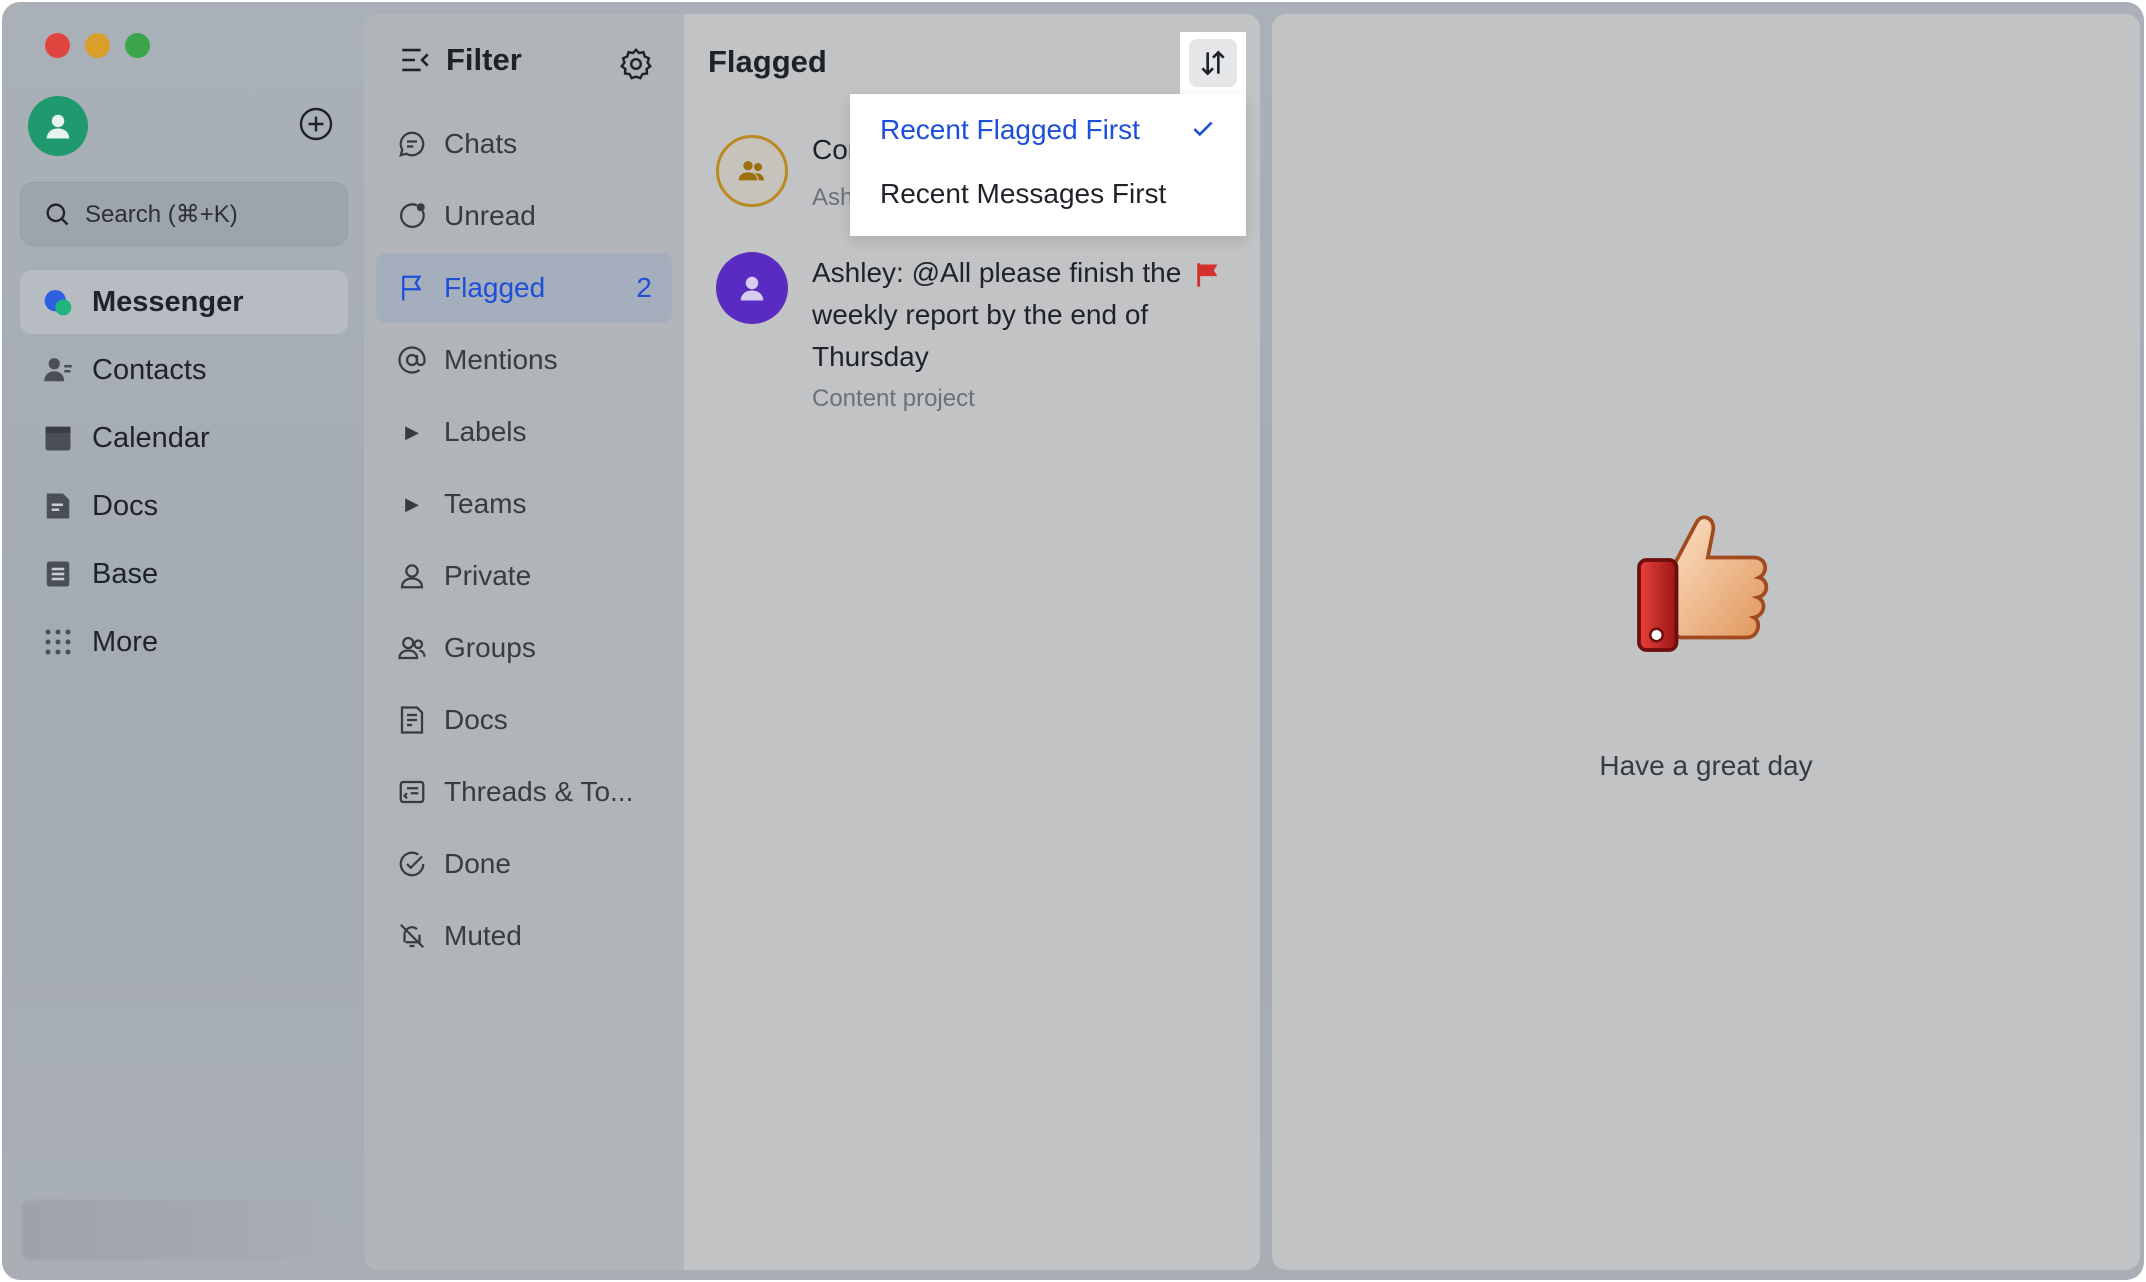 The height and width of the screenshot is (1282, 2146). Describe the element at coordinates (57, 214) in the screenshot. I see `search-icon` at that location.